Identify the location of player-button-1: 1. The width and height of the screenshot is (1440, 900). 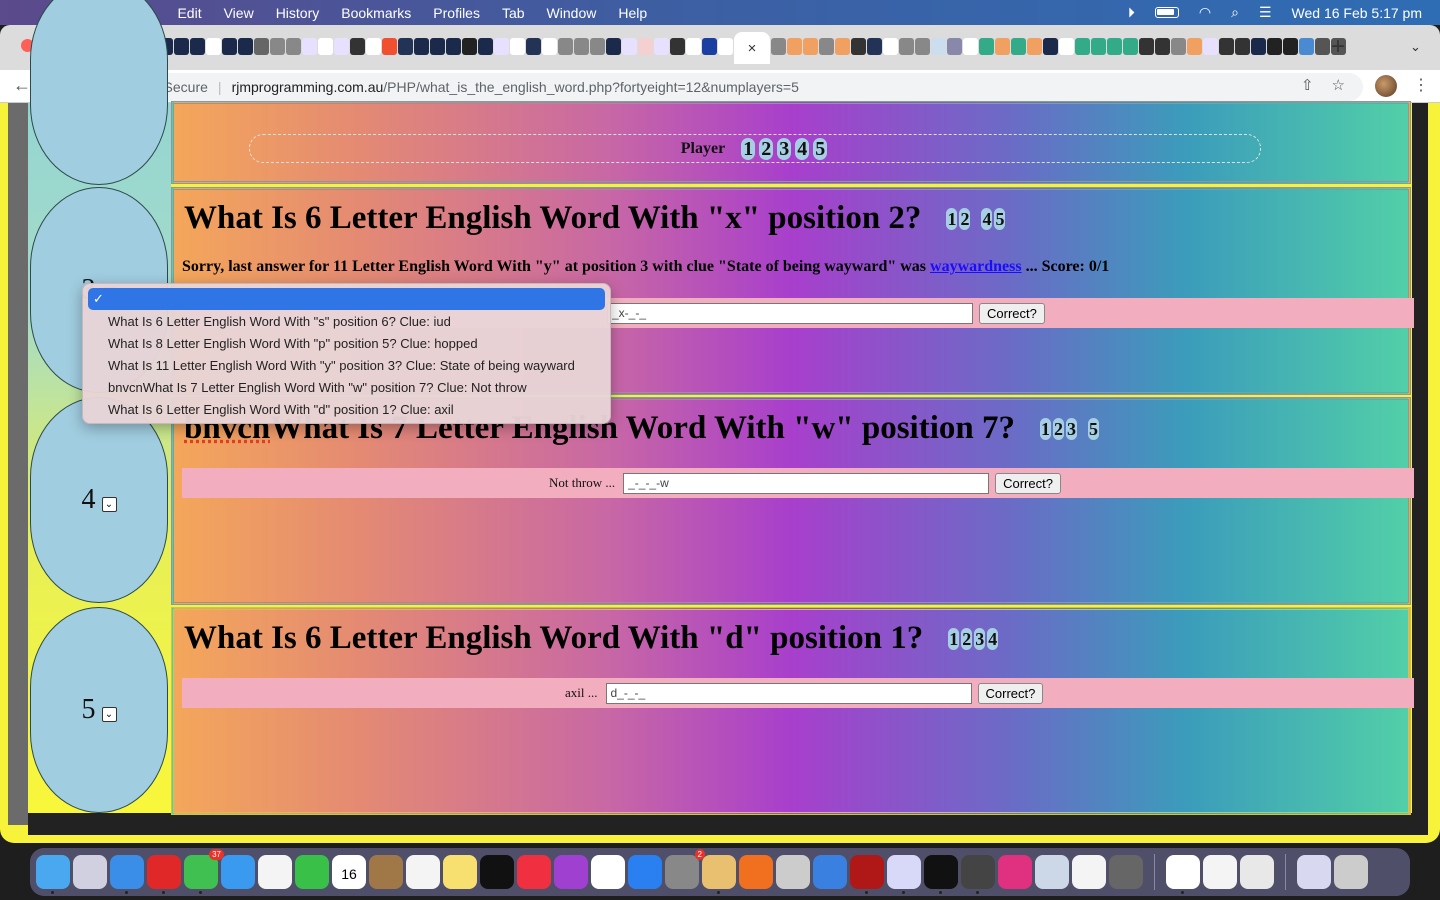
(748, 148).